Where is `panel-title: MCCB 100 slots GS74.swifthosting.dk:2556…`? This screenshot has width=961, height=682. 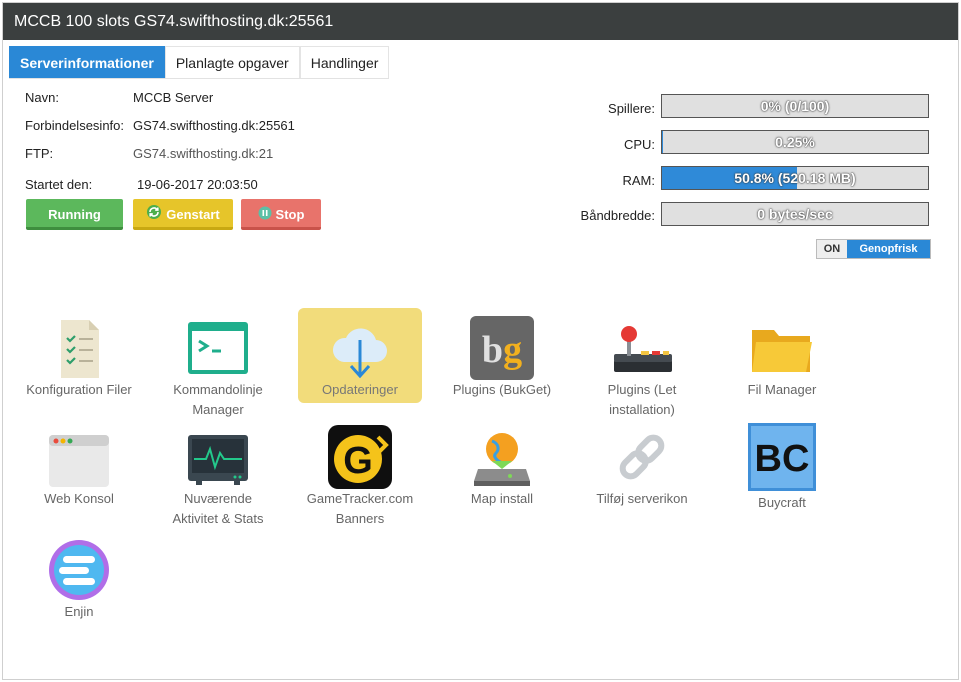
panel-title: MCCB 100 slots GS74.swifthosting.dk:2556… is located at coordinates (480, 21).